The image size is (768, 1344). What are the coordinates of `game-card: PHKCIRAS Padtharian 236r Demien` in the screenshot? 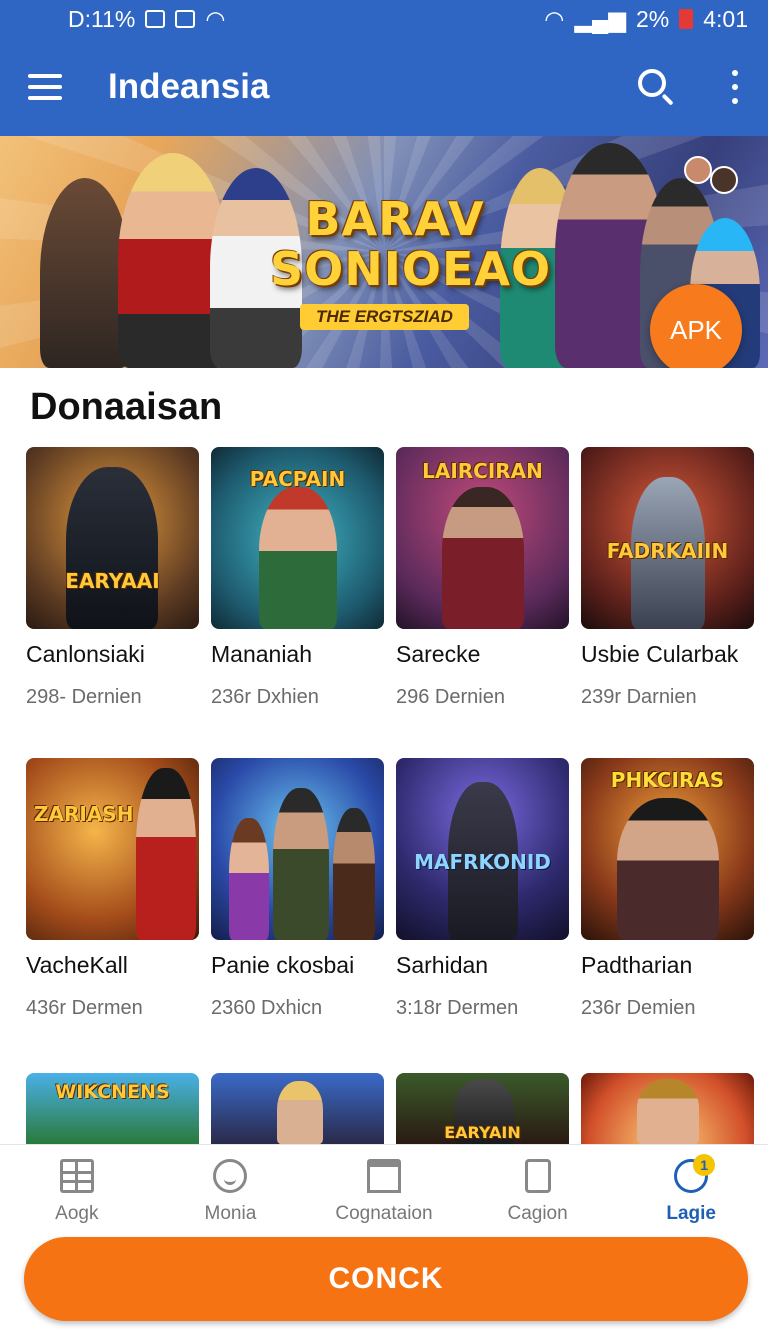 It's located at (667, 889).